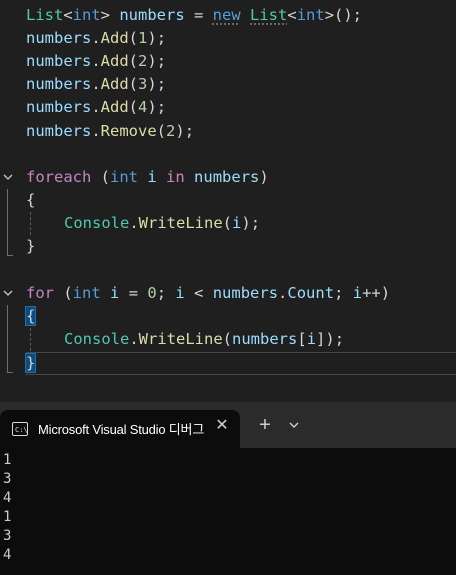 This screenshot has height=575, width=456. I want to click on code-line-foreach: foreach (int i in numbers), so click(228, 177).